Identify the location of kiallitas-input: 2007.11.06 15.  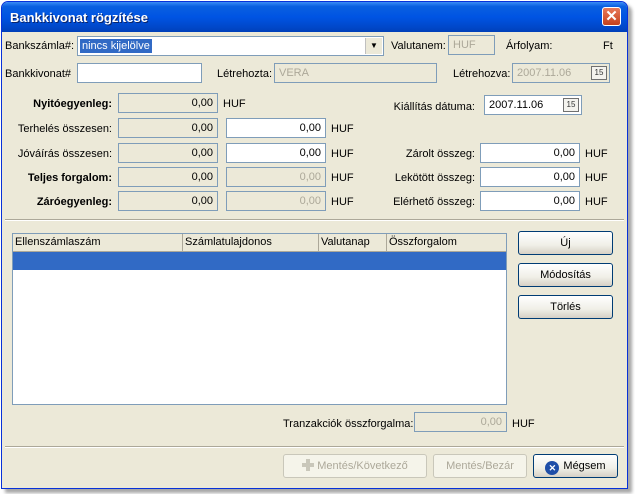
(533, 105).